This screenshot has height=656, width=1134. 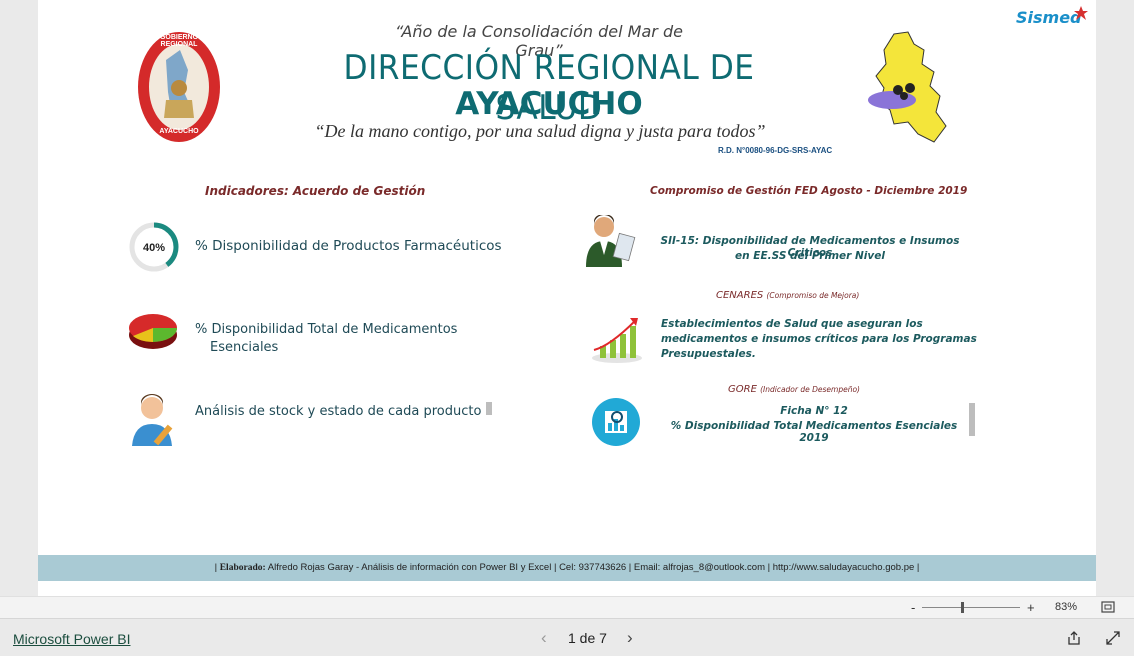 I want to click on prev-page-button: ‹, so click(x=544, y=638).